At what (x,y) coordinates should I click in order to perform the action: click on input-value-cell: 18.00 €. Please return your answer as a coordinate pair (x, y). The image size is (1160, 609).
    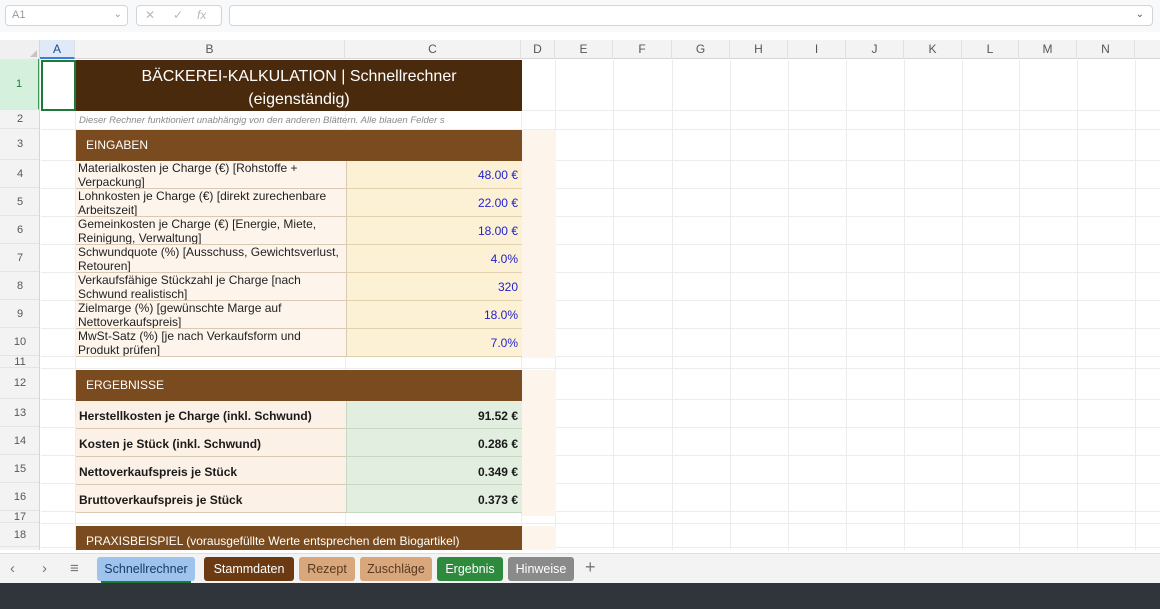
    Looking at the image, I should click on (434, 231).